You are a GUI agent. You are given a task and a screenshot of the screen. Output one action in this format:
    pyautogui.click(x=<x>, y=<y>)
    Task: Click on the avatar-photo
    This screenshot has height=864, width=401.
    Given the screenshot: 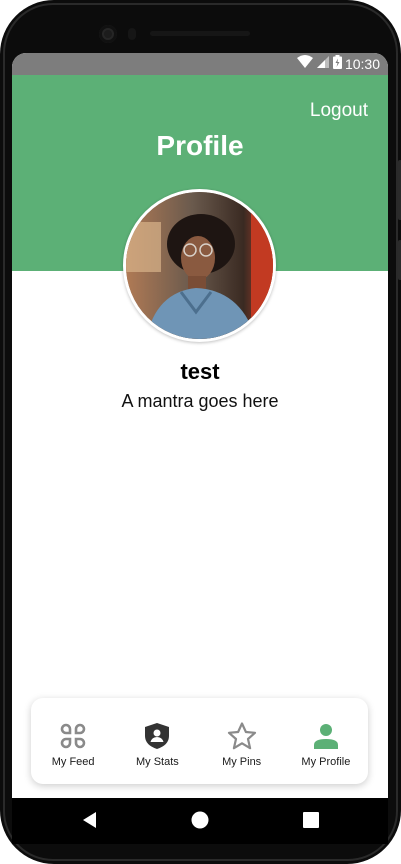 What is the action you would take?
    pyautogui.click(x=199, y=265)
    